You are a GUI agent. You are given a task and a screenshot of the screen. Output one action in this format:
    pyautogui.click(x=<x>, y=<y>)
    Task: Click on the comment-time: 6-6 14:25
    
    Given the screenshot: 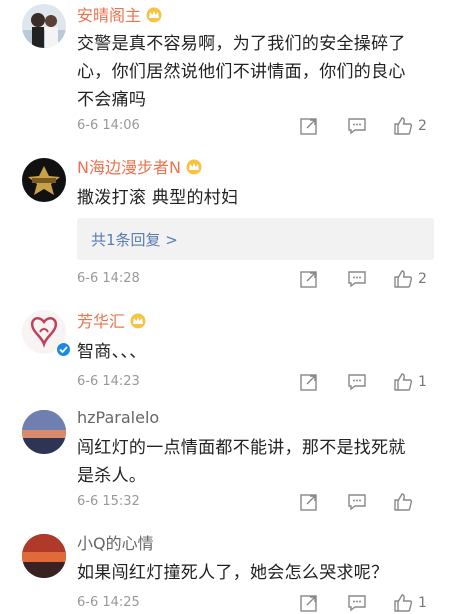 What is the action you would take?
    pyautogui.click(x=108, y=602)
    